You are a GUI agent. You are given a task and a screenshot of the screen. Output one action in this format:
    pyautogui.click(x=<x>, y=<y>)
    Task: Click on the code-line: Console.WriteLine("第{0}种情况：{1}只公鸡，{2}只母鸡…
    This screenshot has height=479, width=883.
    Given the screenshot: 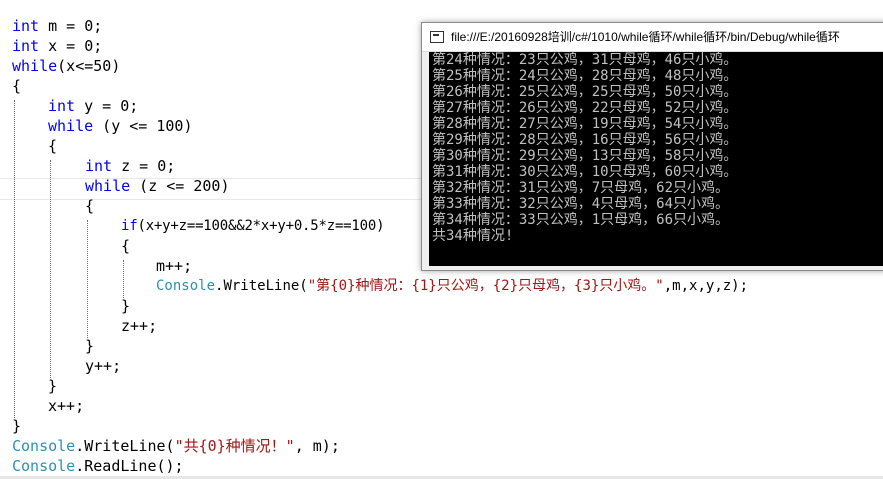 What is the action you would take?
    pyautogui.click(x=452, y=286)
    